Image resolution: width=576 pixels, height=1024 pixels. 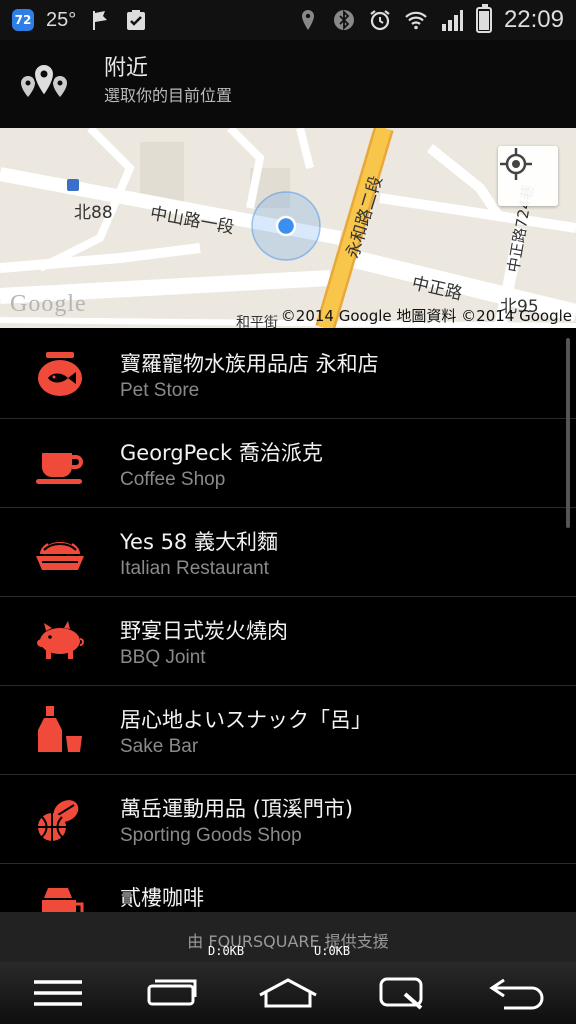 I want to click on fishbowl-icon, so click(x=60, y=374).